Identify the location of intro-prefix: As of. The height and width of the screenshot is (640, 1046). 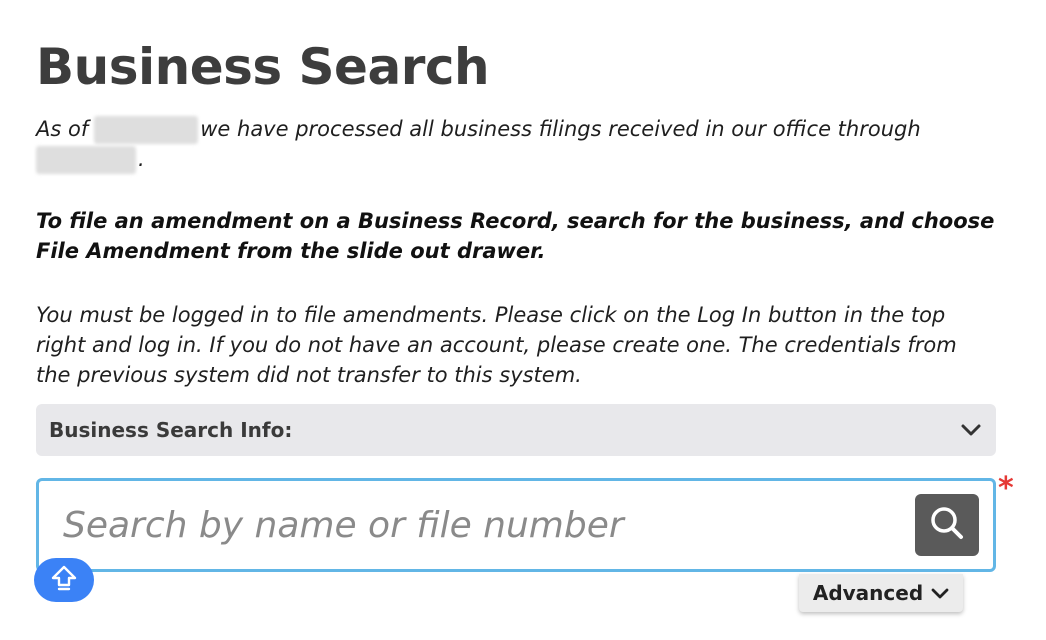
(62, 129).